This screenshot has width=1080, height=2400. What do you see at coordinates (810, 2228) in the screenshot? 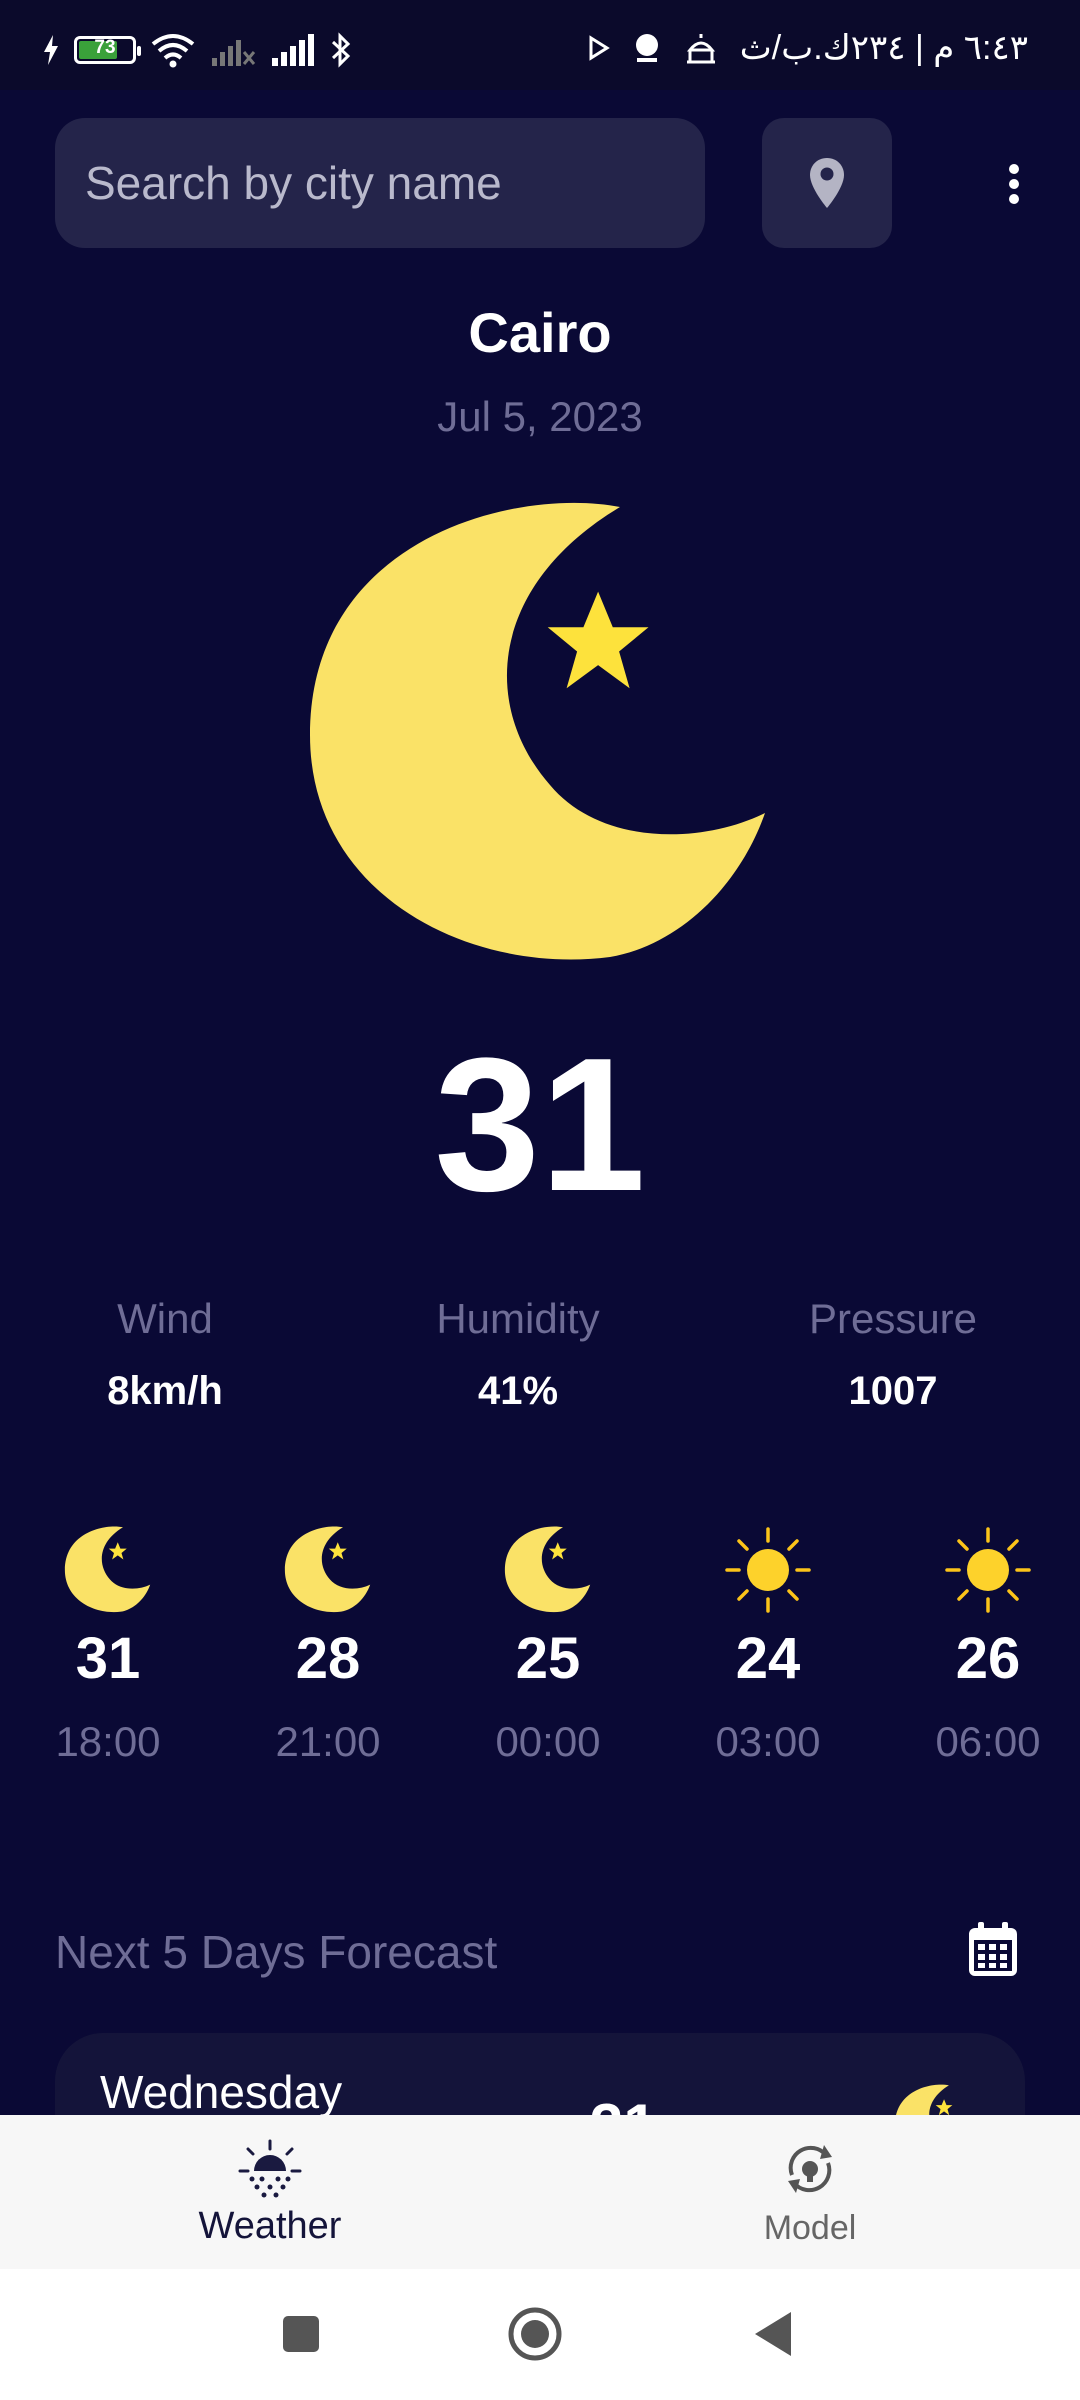
I see `nav-label-model: Model` at bounding box center [810, 2228].